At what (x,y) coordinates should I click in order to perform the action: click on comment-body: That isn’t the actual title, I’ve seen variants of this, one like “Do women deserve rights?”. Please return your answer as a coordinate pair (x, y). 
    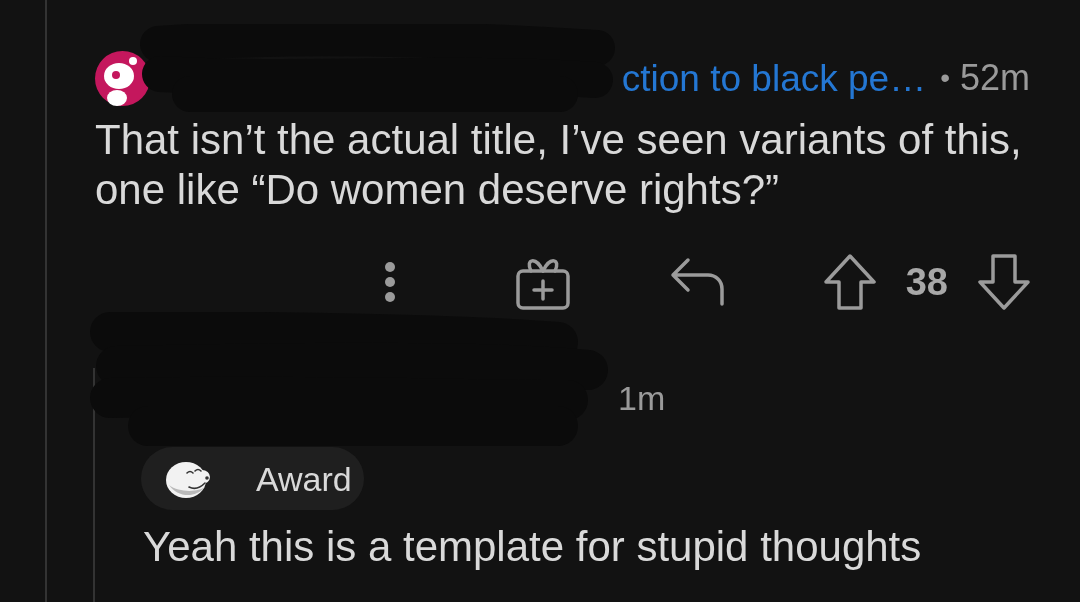
    Looking at the image, I should click on (559, 165).